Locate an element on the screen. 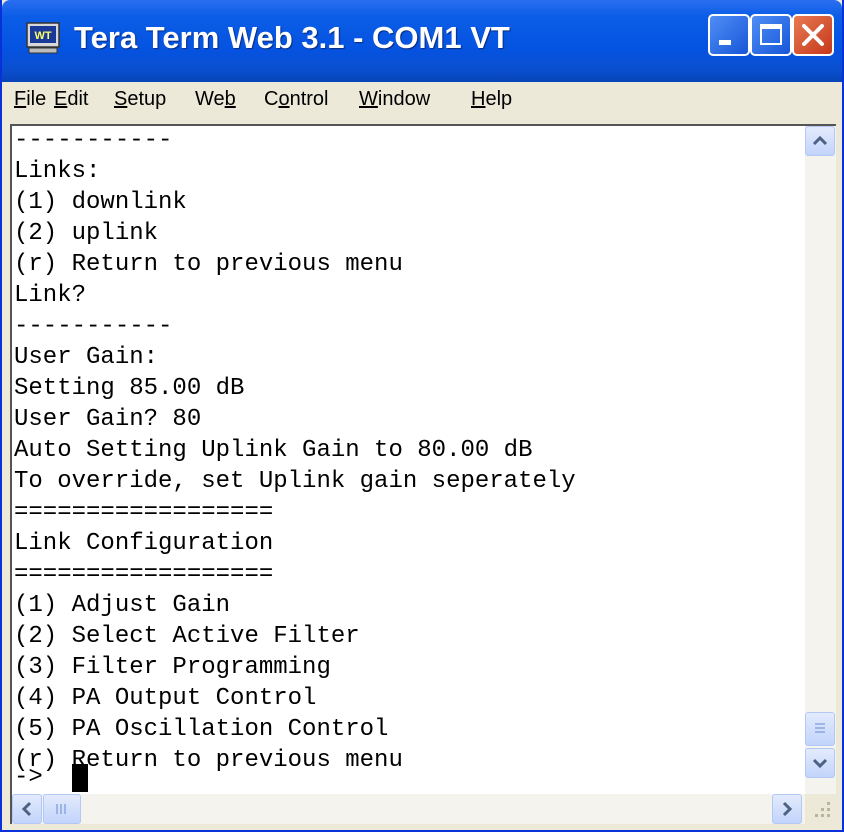  menu-bar: File Edit Setup Web Control Window Help is located at coordinates (422, 101).